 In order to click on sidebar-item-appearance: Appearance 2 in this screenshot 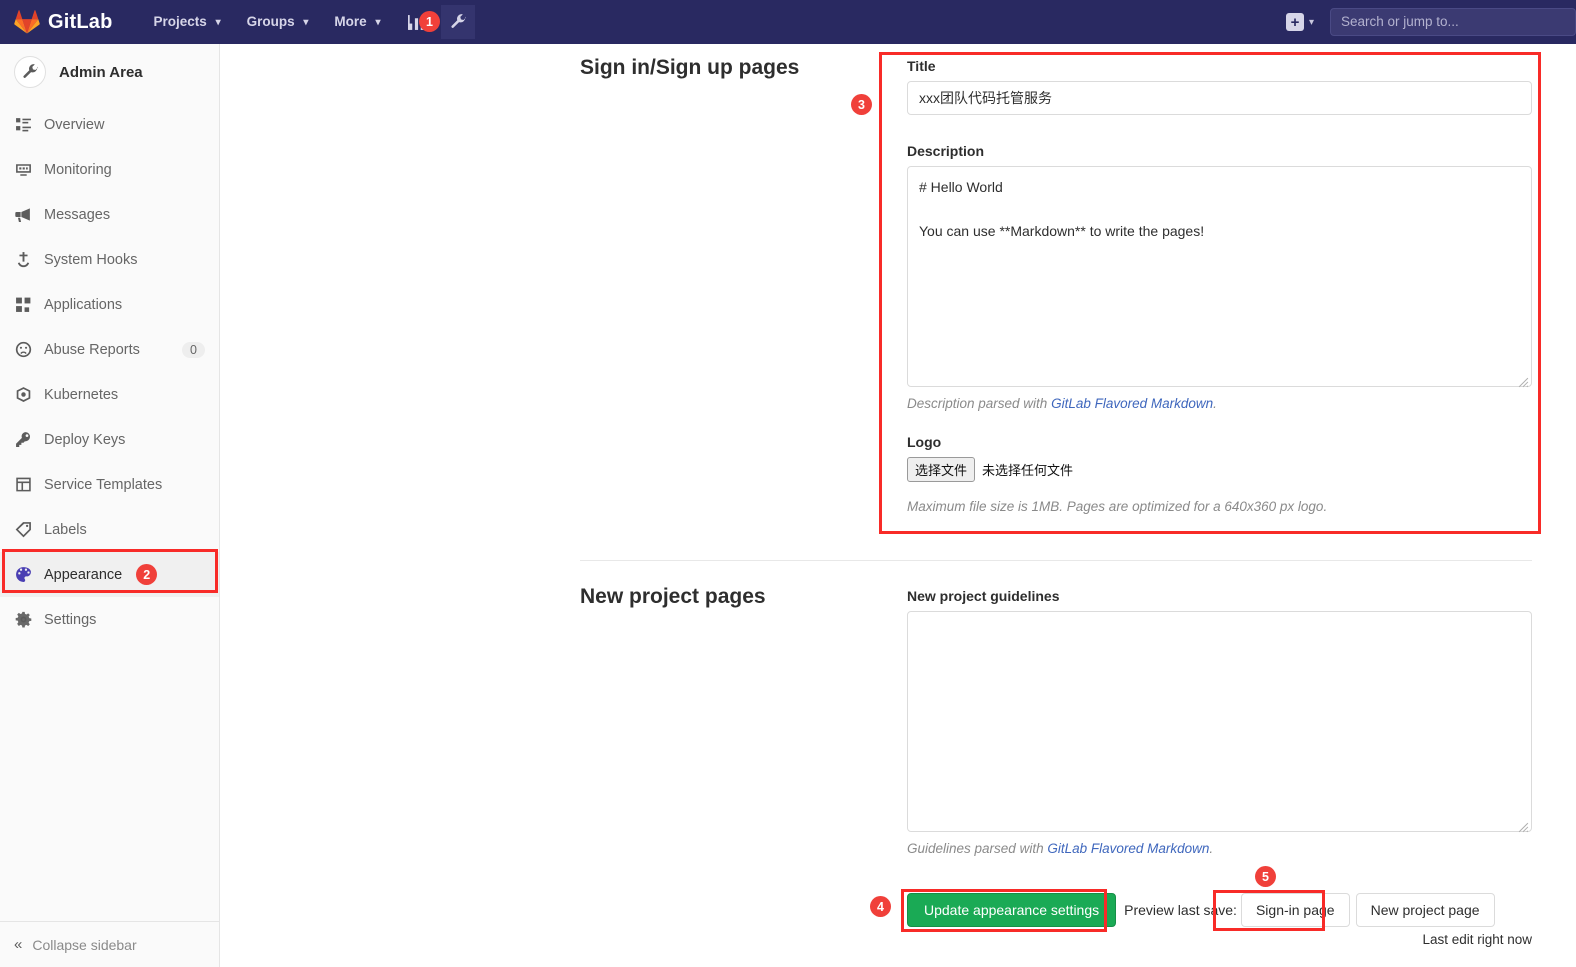, I will do `click(109, 574)`.